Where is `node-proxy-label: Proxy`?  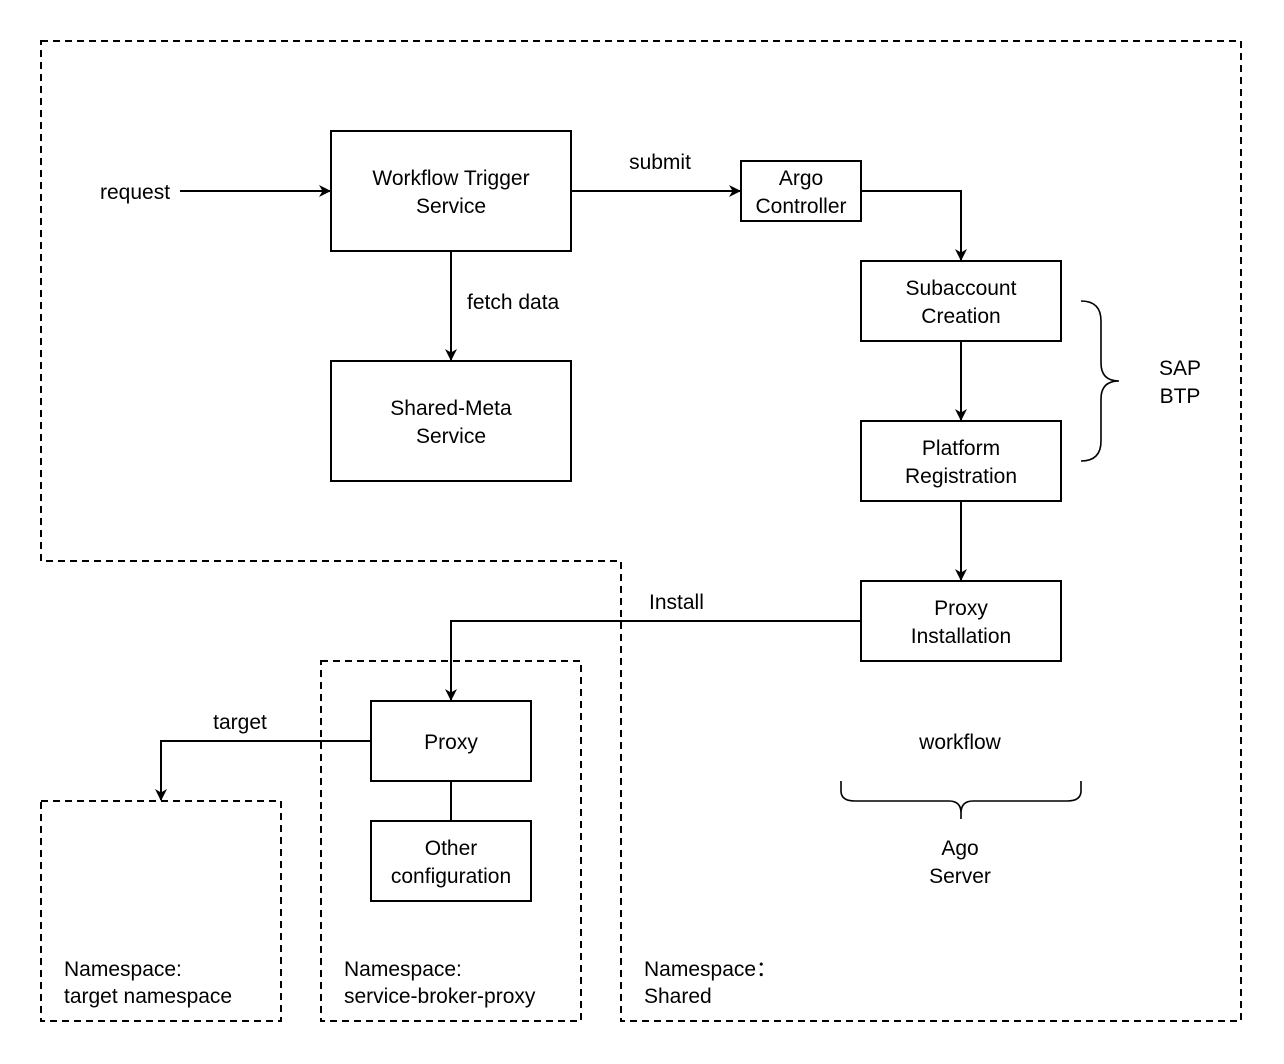
node-proxy-label: Proxy is located at coordinates (451, 742).